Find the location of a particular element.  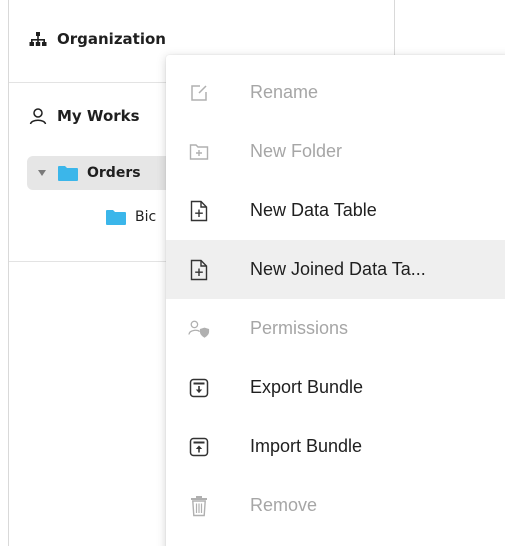

menu-item-label: Export Bundle is located at coordinates (307, 387).